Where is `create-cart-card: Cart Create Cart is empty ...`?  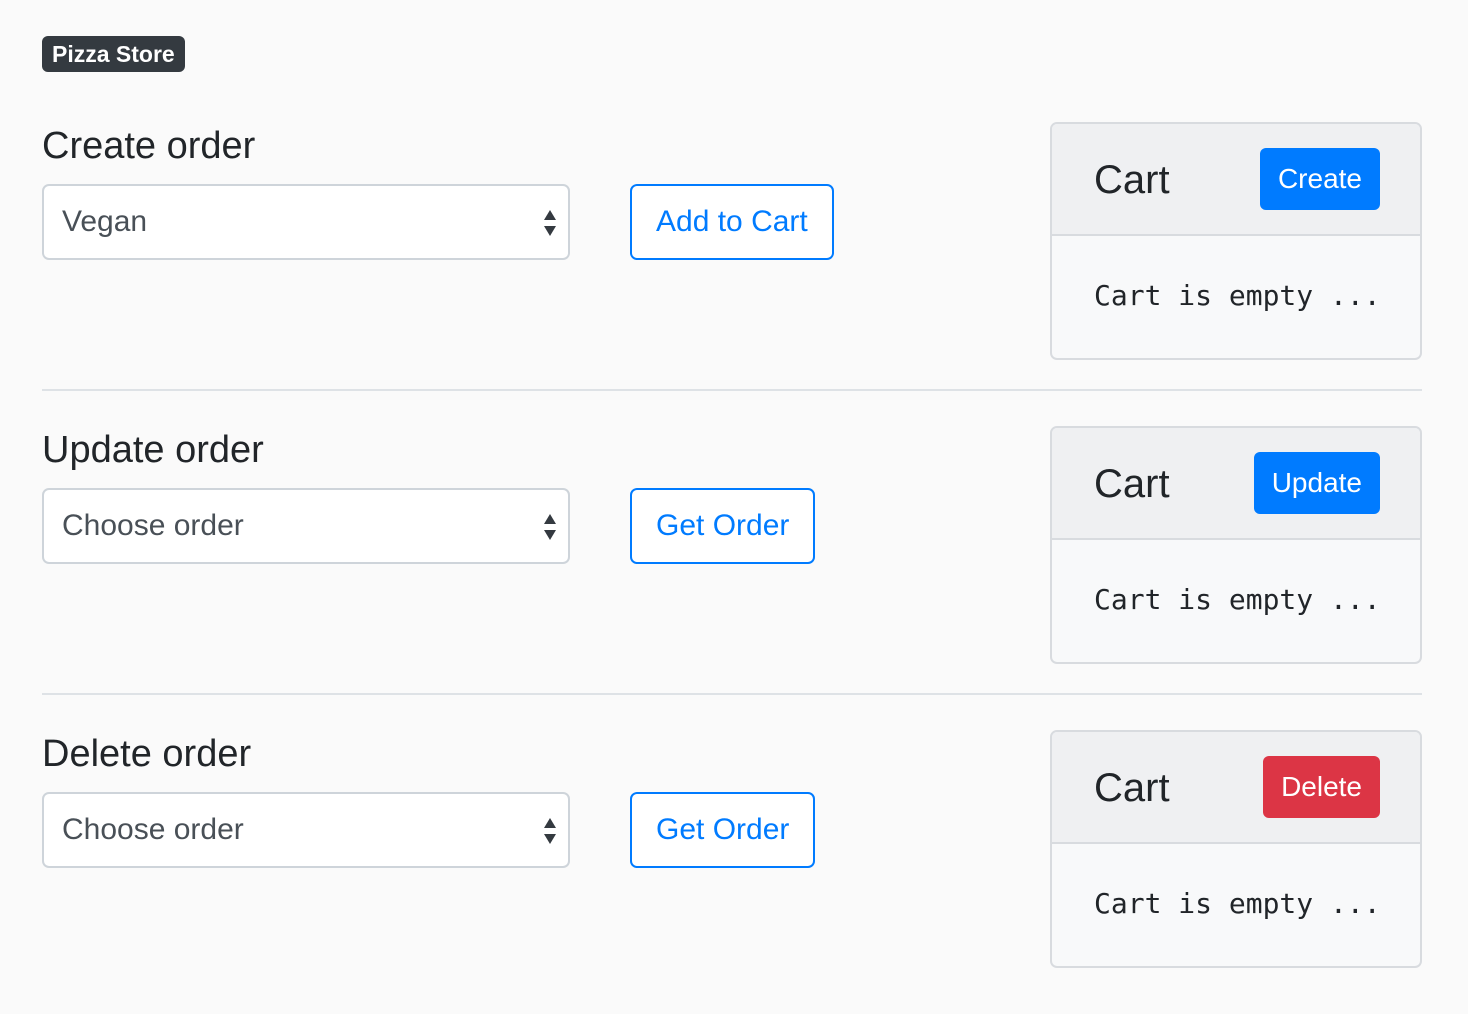
create-cart-card: Cart Create Cart is empty ... is located at coordinates (1236, 241).